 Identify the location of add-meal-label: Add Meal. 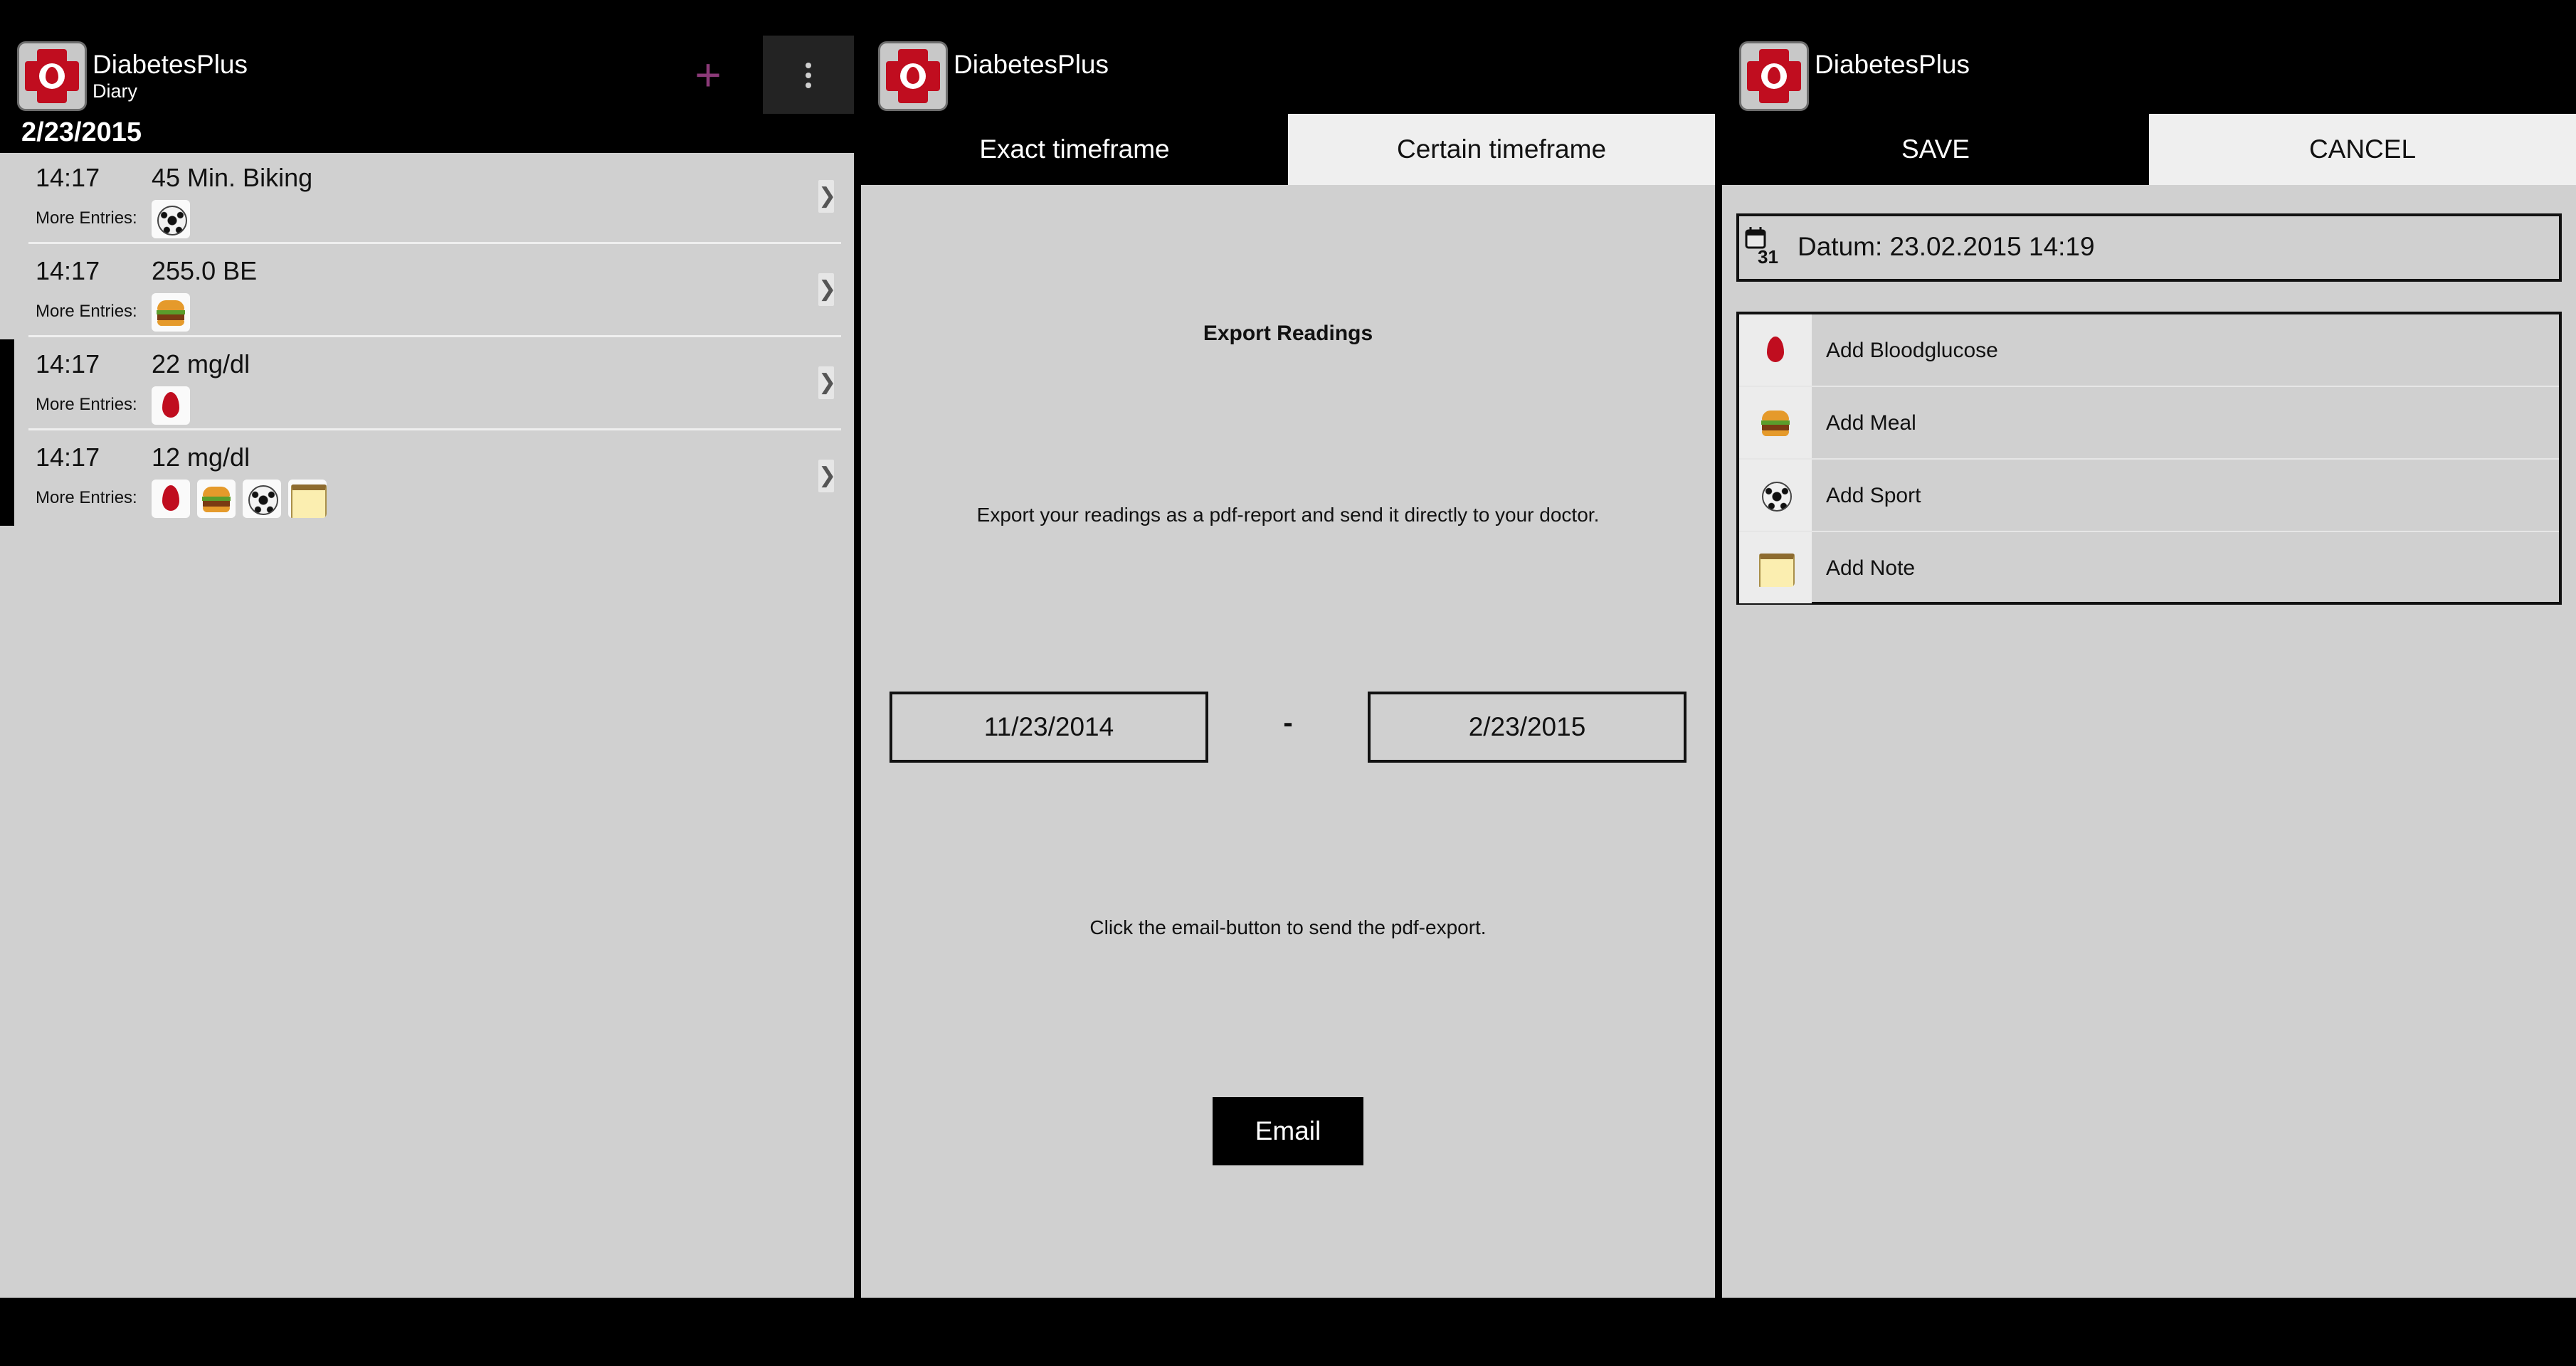
(1871, 423).